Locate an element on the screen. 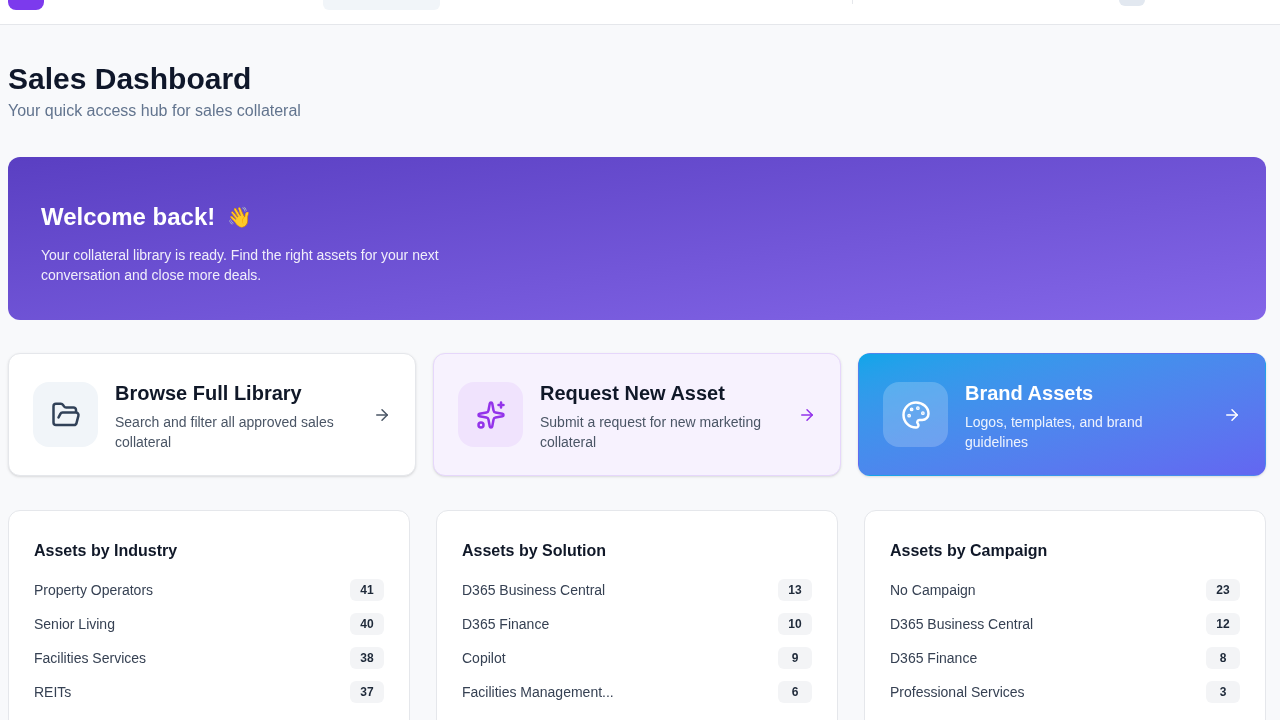  palette-icon is located at coordinates (915, 414).